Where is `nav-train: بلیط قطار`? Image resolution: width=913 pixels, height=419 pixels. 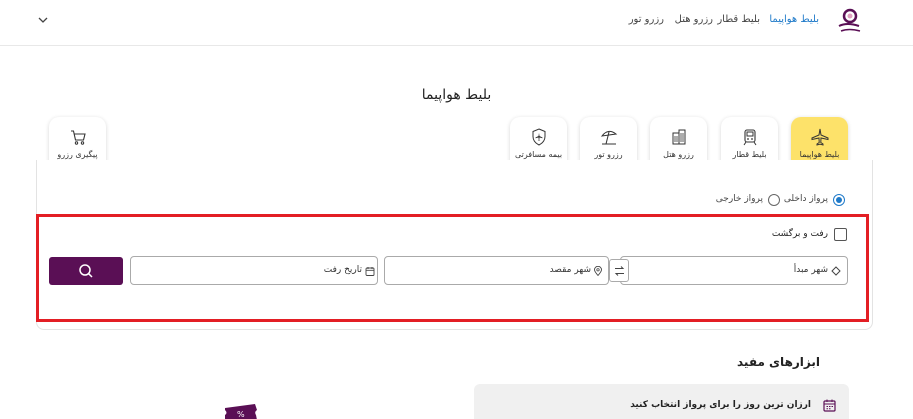 nav-train: بلیط قطار is located at coordinates (738, 19).